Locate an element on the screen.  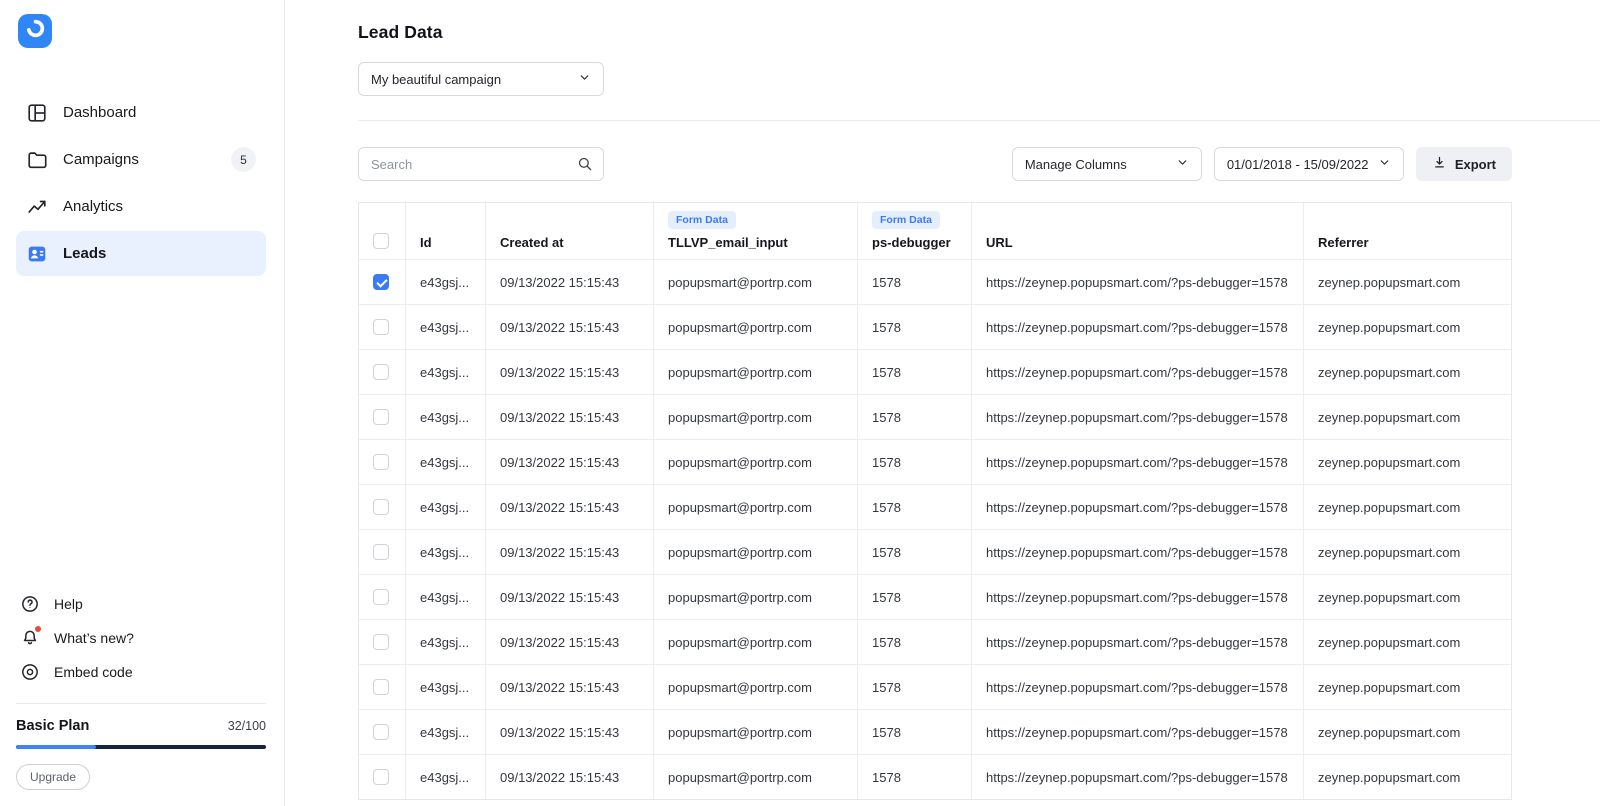
sidebar-item-leads: Leads is located at coordinates (141, 253).